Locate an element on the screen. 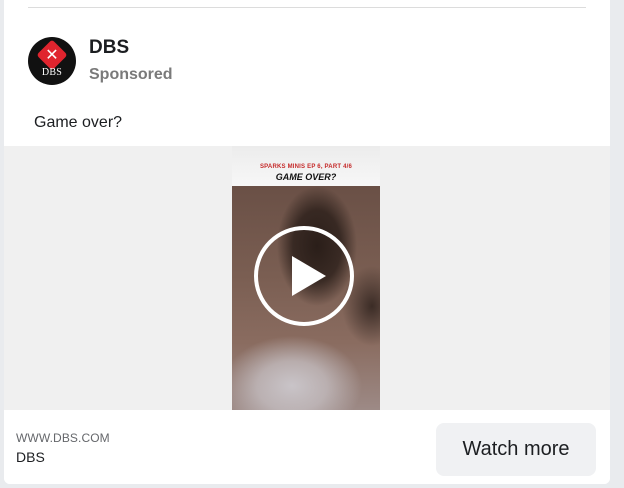 The height and width of the screenshot is (488, 624). watch-more-button: Watch more is located at coordinates (516, 449).